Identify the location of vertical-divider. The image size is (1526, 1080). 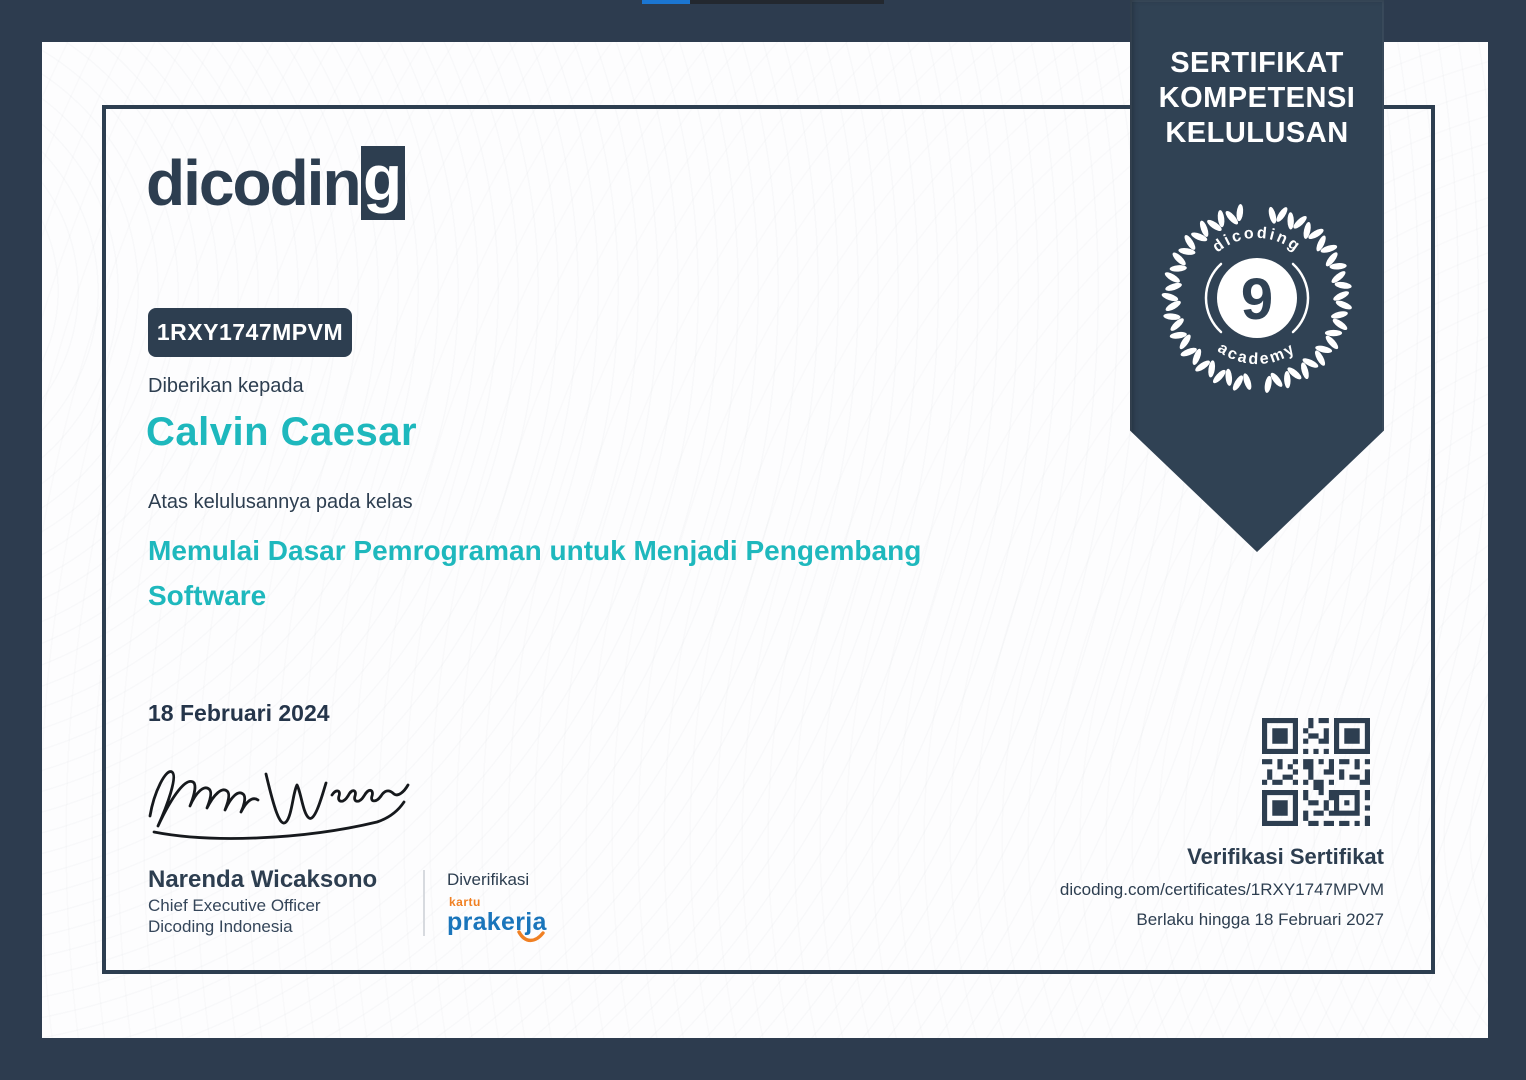
(424, 903).